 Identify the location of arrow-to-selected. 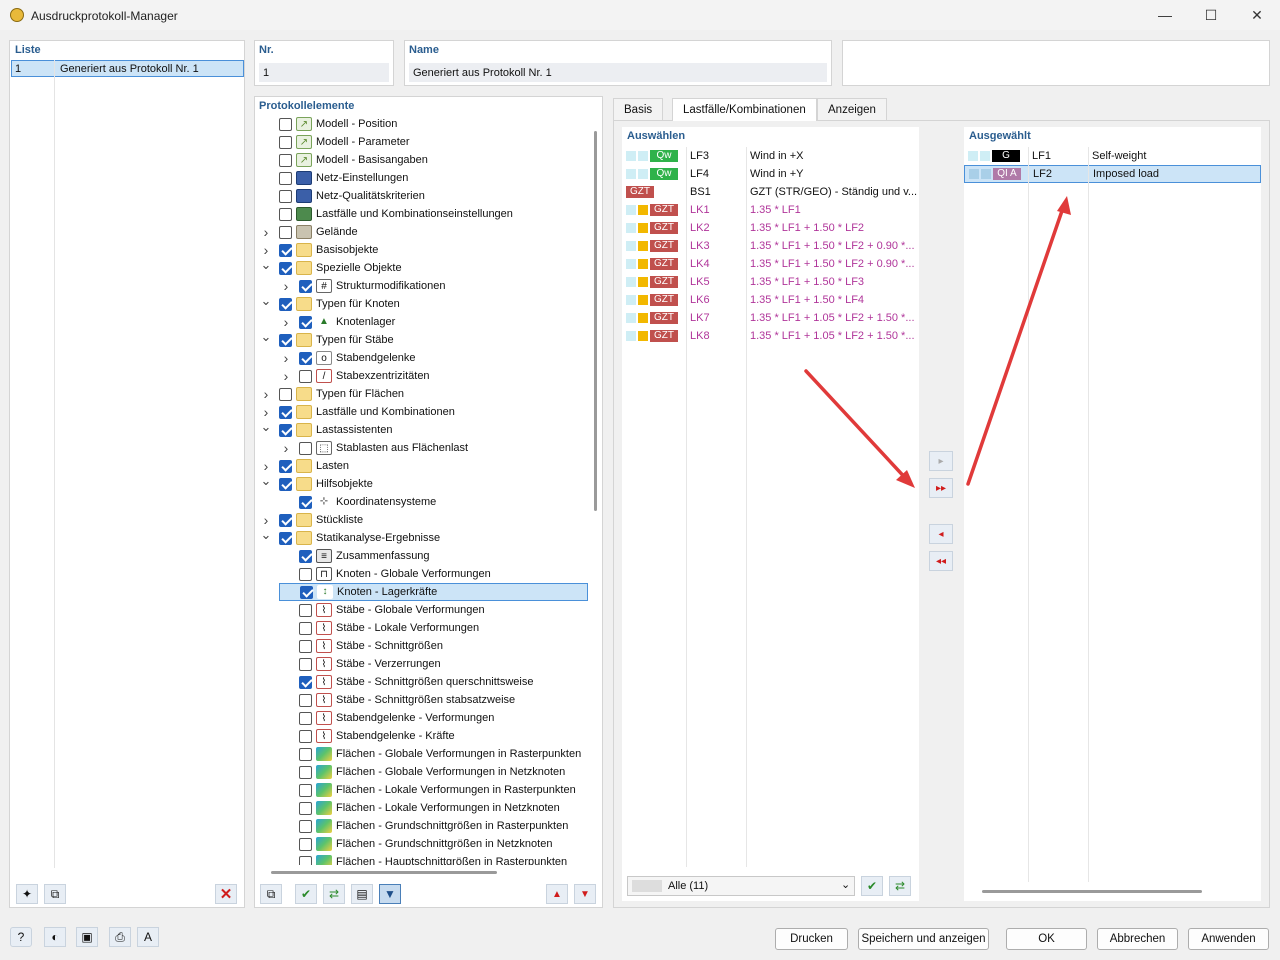
(1016, 344).